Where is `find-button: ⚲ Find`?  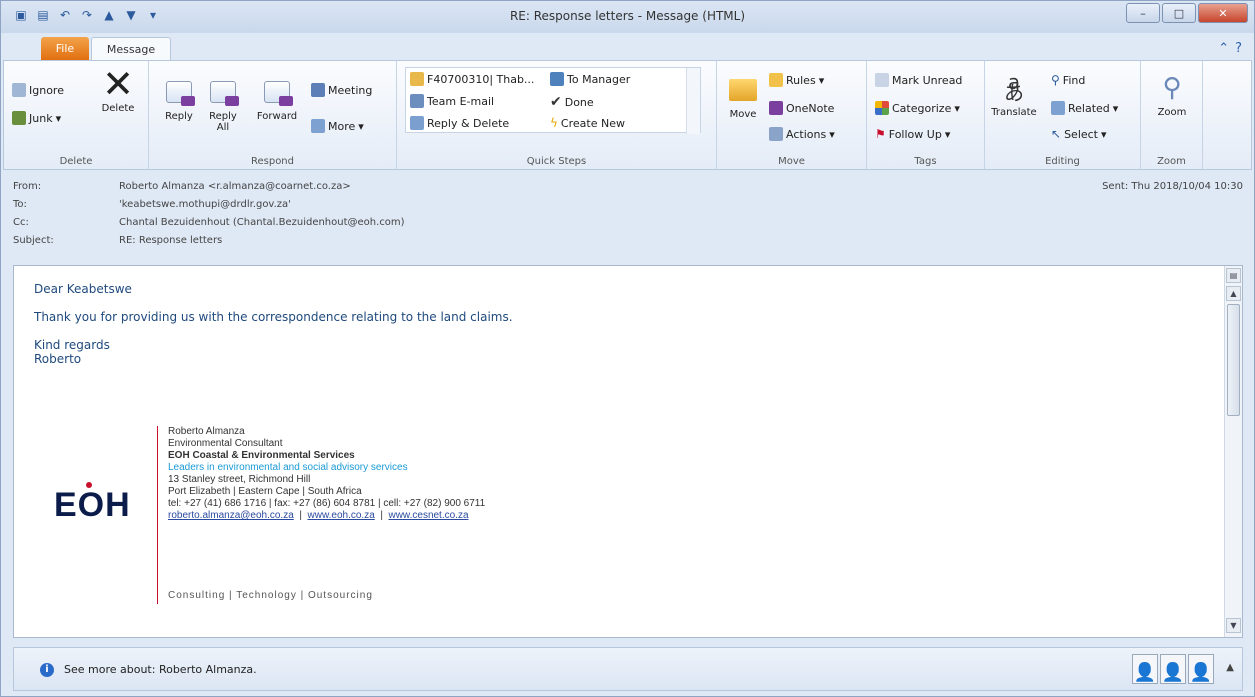 find-button: ⚲ Find is located at coordinates (1068, 80).